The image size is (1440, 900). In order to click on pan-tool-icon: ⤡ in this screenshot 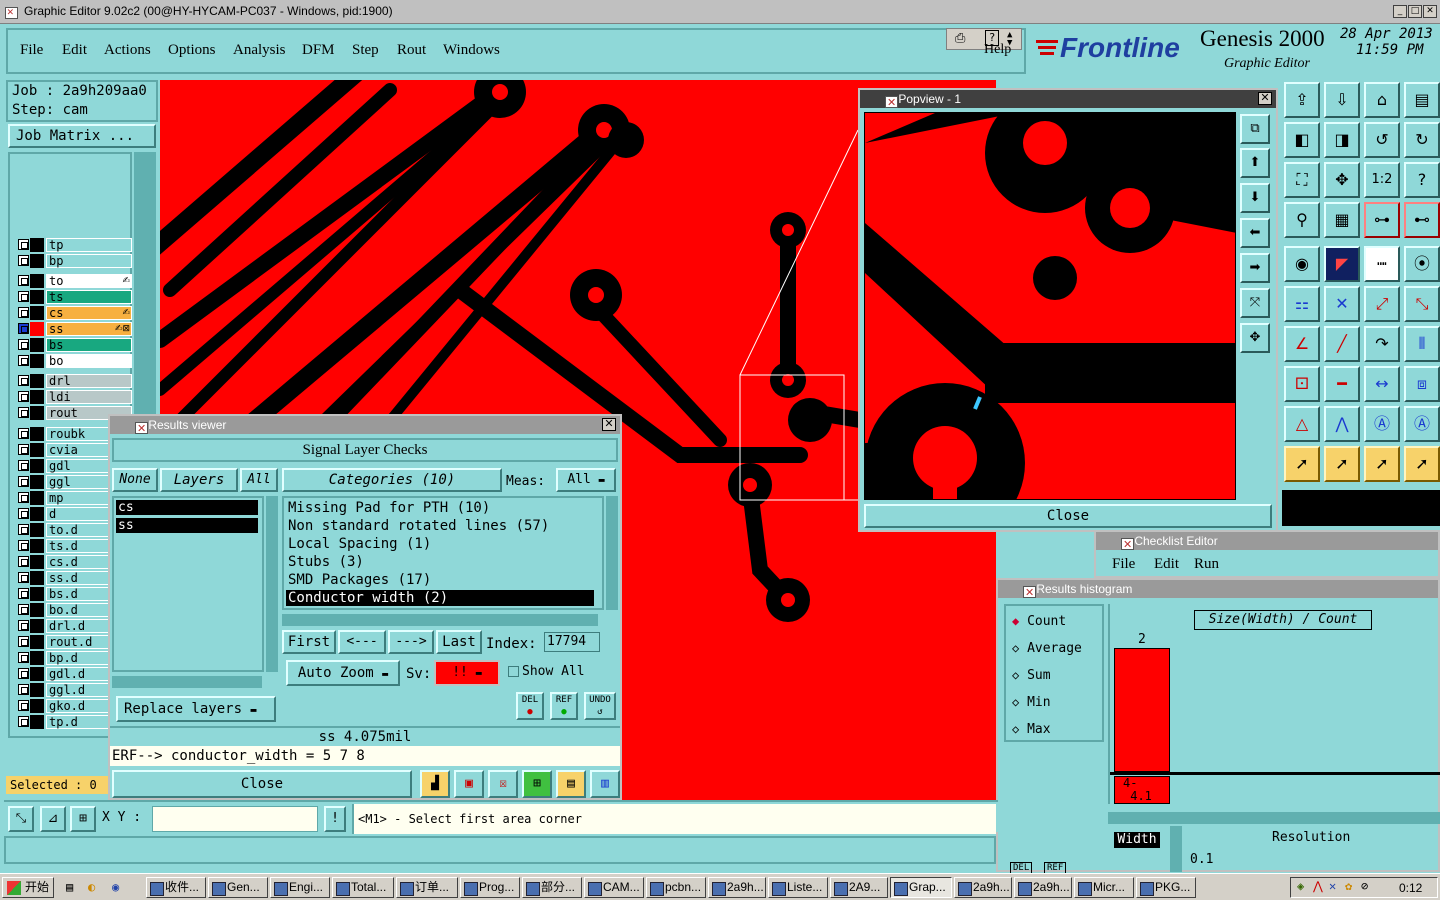, I will do `click(21, 819)`.